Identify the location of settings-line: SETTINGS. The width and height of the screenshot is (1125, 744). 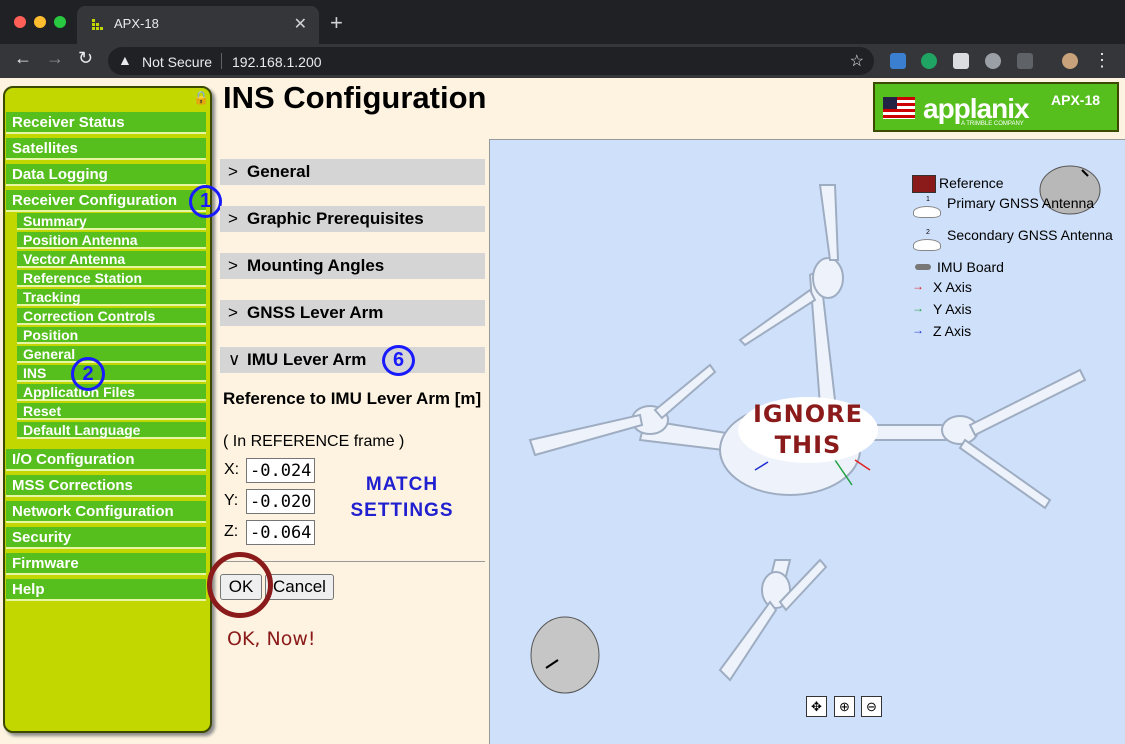
(402, 510).